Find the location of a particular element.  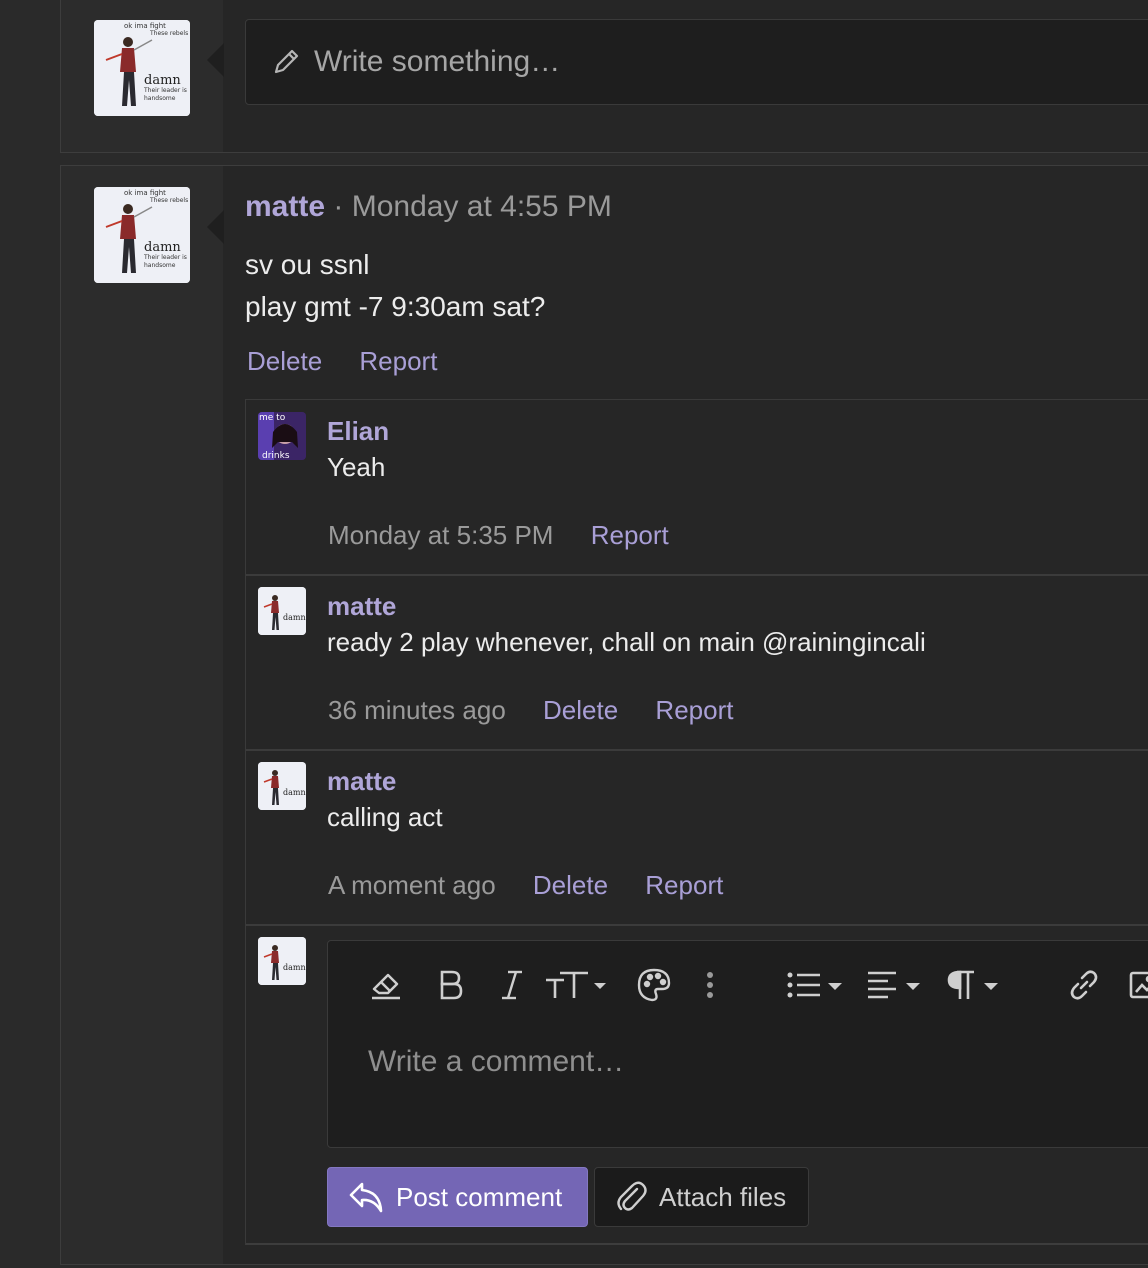

post-body: sv ou ssnl play gmt -7 9:30am sat? is located at coordinates (395, 286).